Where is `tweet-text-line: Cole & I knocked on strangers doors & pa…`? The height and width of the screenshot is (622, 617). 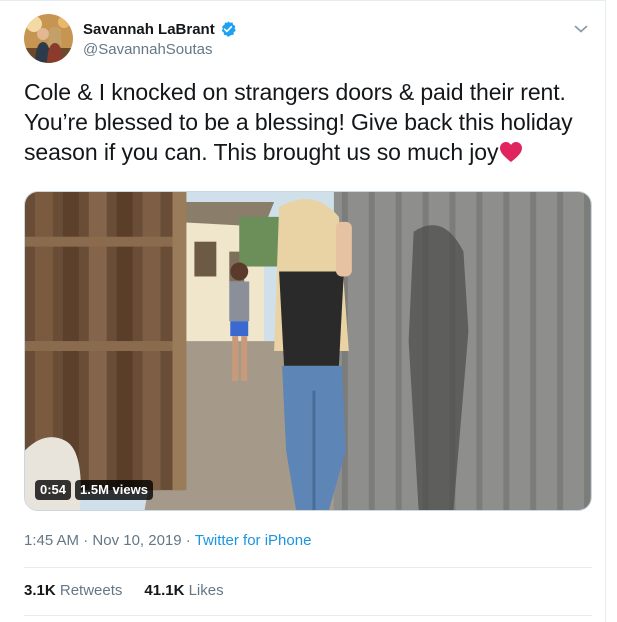
tweet-text-line: Cole & I knocked on strangers doors & pa… is located at coordinates (295, 92).